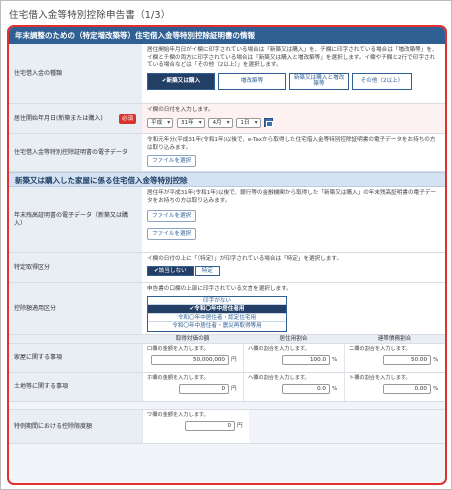 The height and width of the screenshot is (490, 452). What do you see at coordinates (306, 360) in the screenshot?
I see `house-residential-input: 100.0` at bounding box center [306, 360].